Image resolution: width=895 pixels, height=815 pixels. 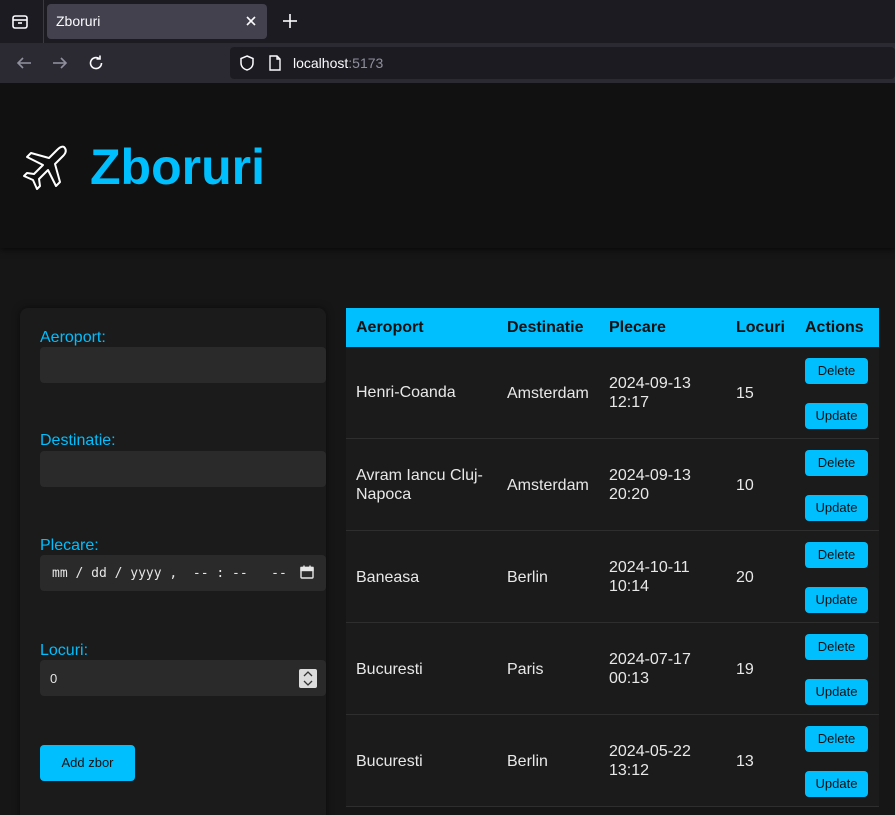 What do you see at coordinates (78, 21) in the screenshot?
I see `tab-title: Zboruri` at bounding box center [78, 21].